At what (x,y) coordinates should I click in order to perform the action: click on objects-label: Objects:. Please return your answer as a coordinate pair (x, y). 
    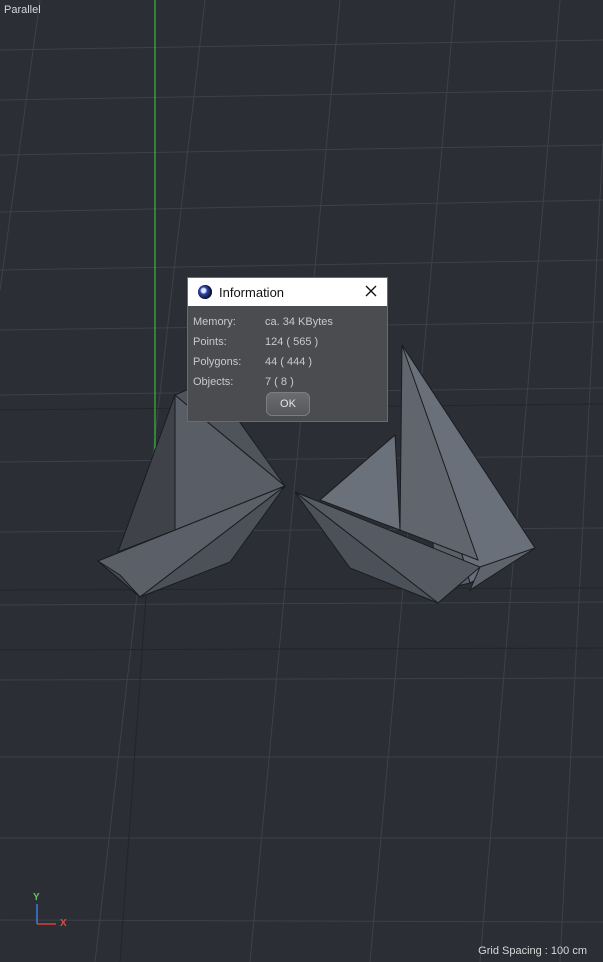
    Looking at the image, I should click on (213, 382).